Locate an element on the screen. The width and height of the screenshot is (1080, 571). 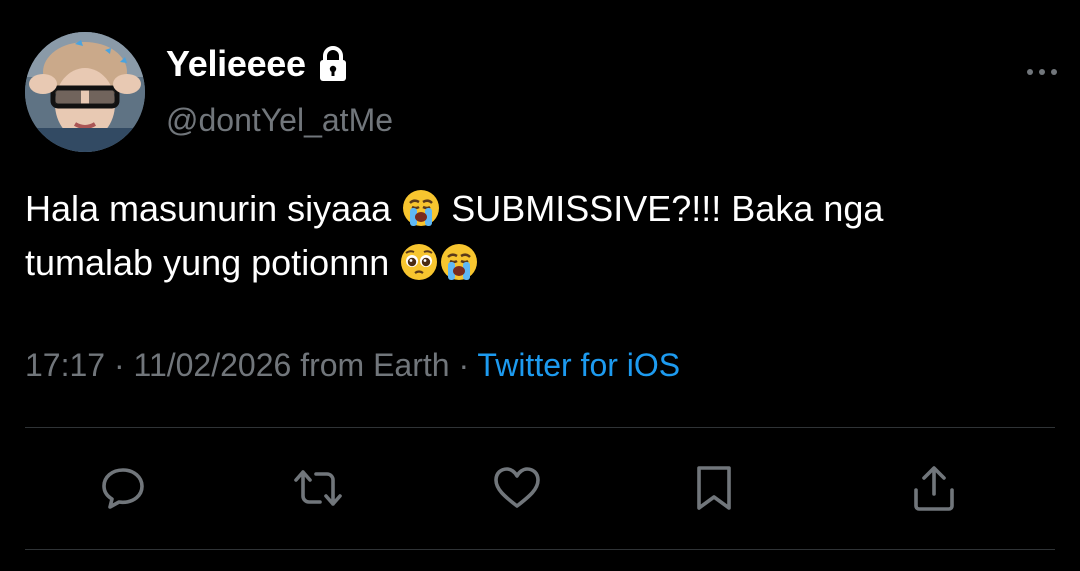
tweet-time: 17:17 is located at coordinates (65, 365).